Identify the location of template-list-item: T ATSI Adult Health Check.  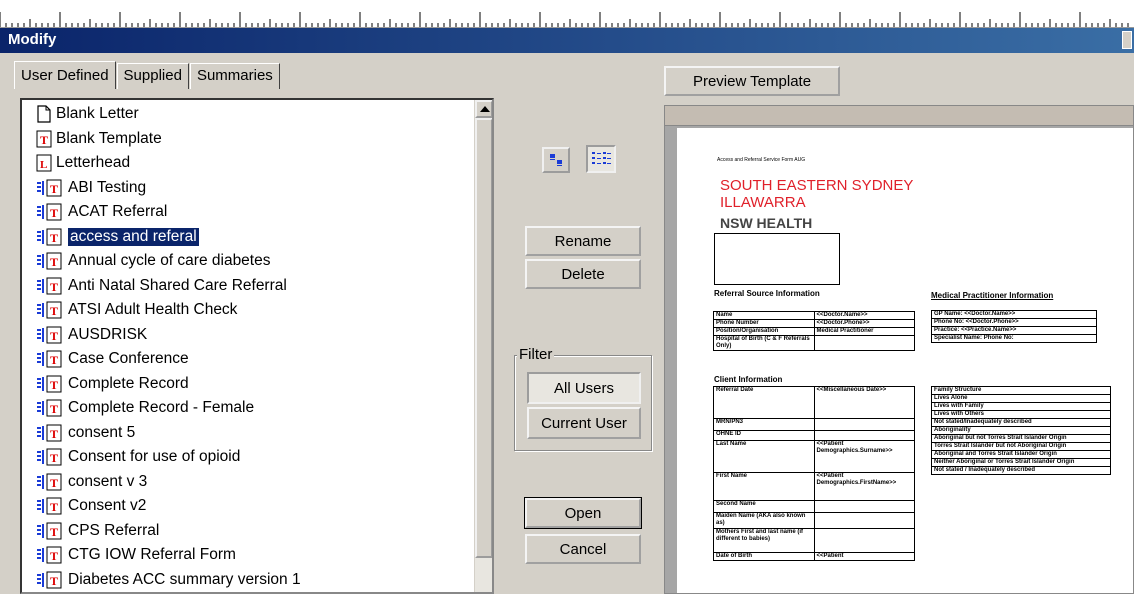
(249, 310).